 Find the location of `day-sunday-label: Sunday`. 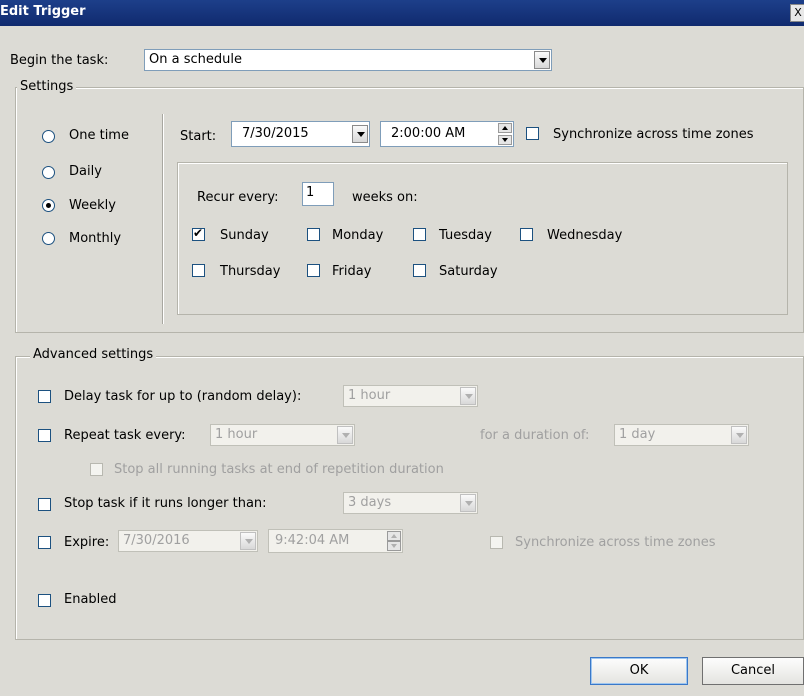

day-sunday-label: Sunday is located at coordinates (244, 235).